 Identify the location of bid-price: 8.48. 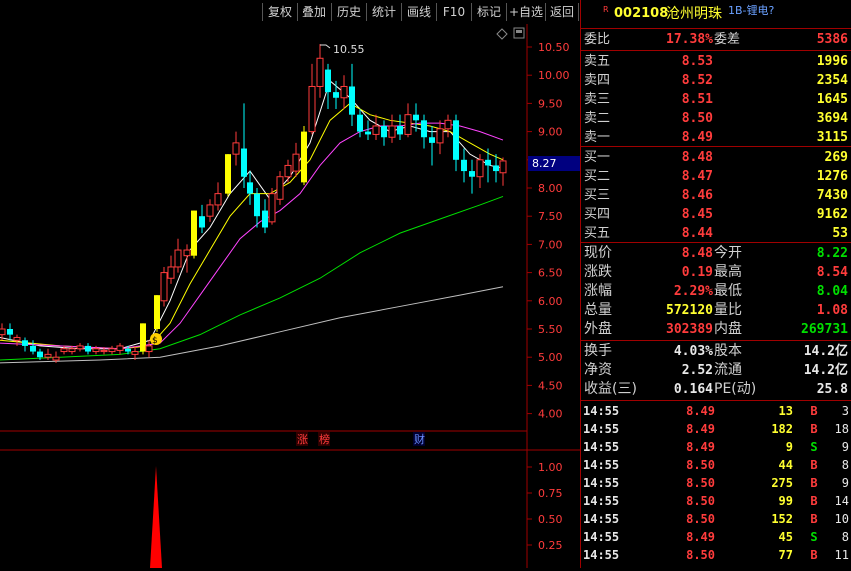
(697, 157).